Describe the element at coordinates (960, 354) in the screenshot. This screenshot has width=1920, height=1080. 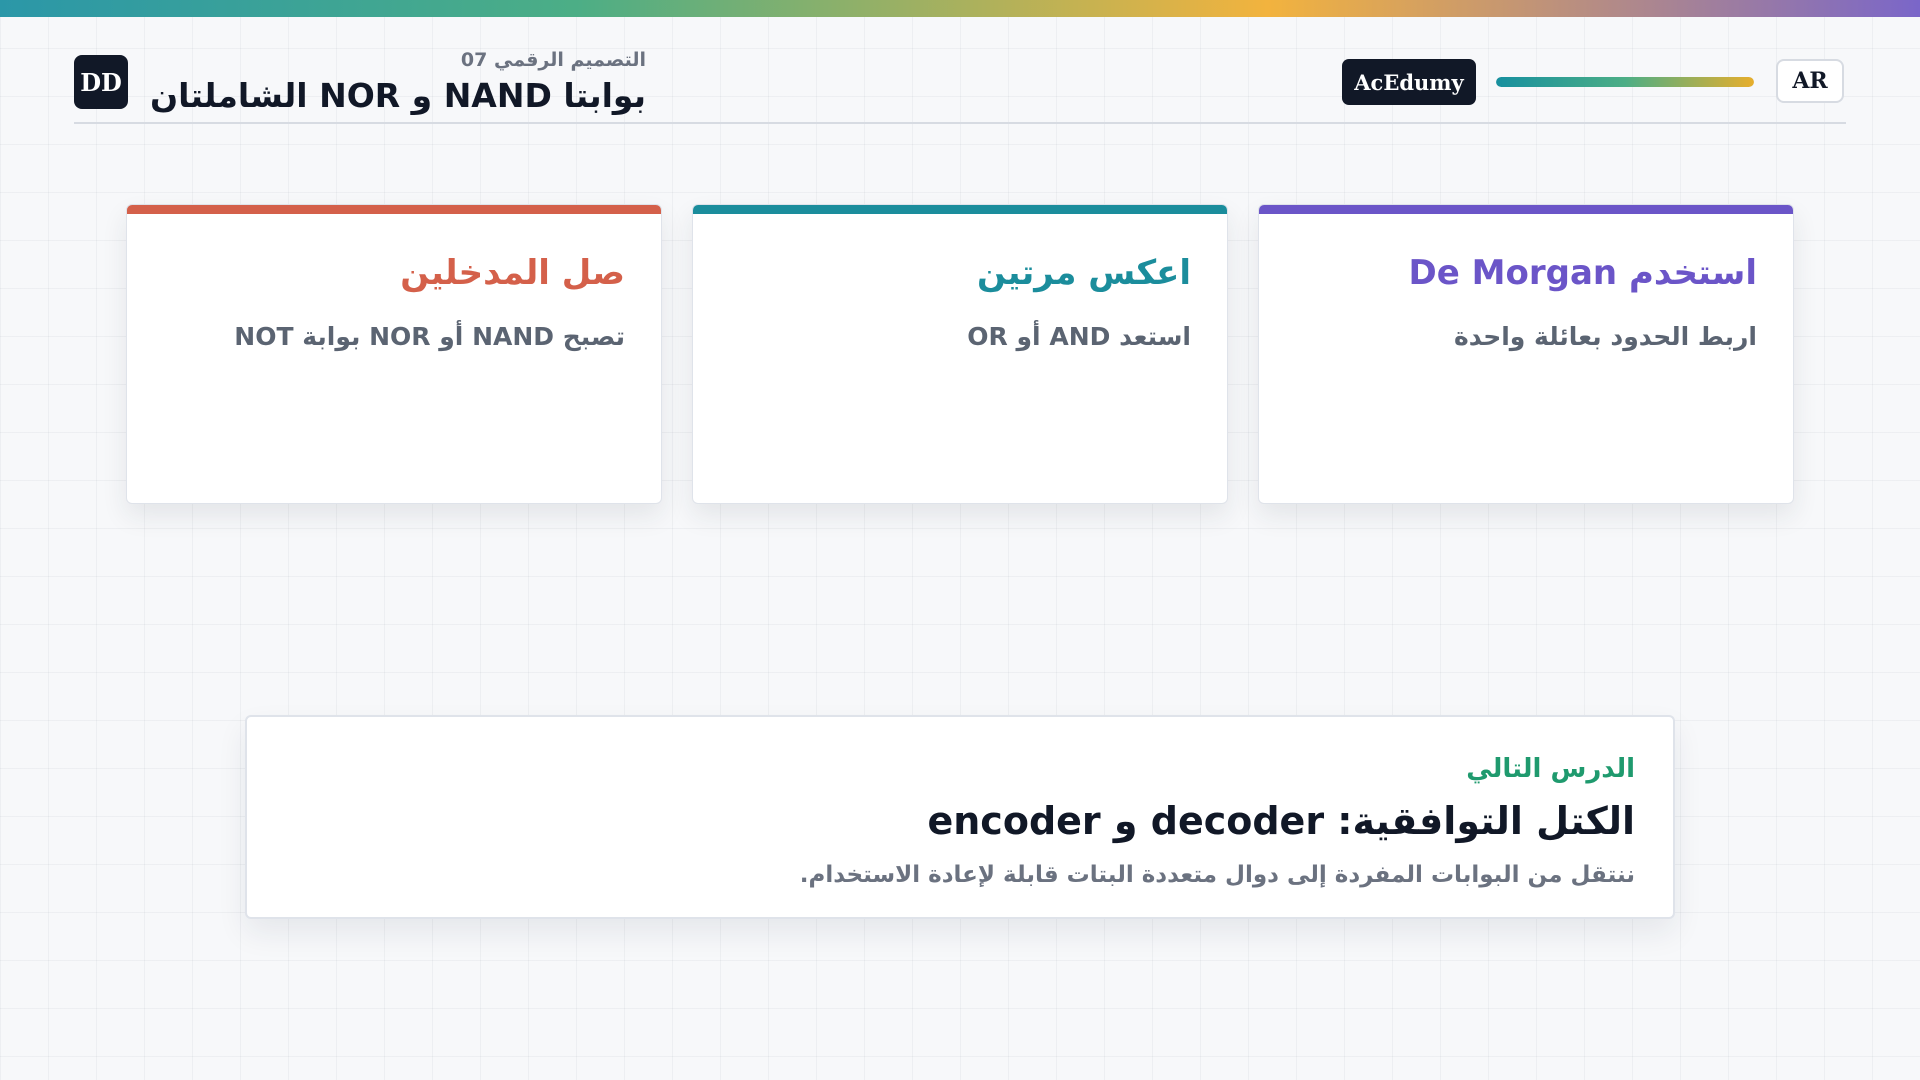
I see `card-invert-twice: اعكس مرتين استعد AND أو OR` at that location.